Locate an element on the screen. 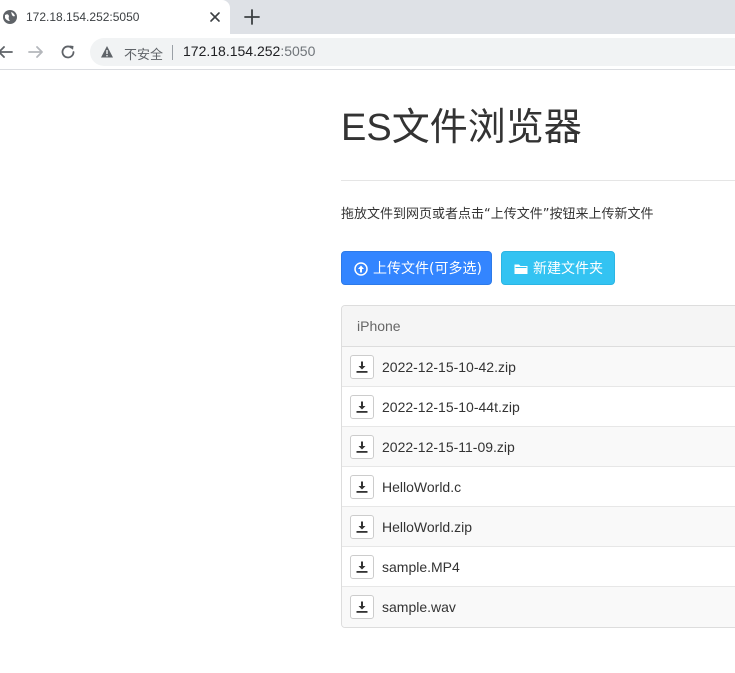 This screenshot has width=735, height=673. file-row: 2022-12-15-10-42.zip is located at coordinates (538, 367).